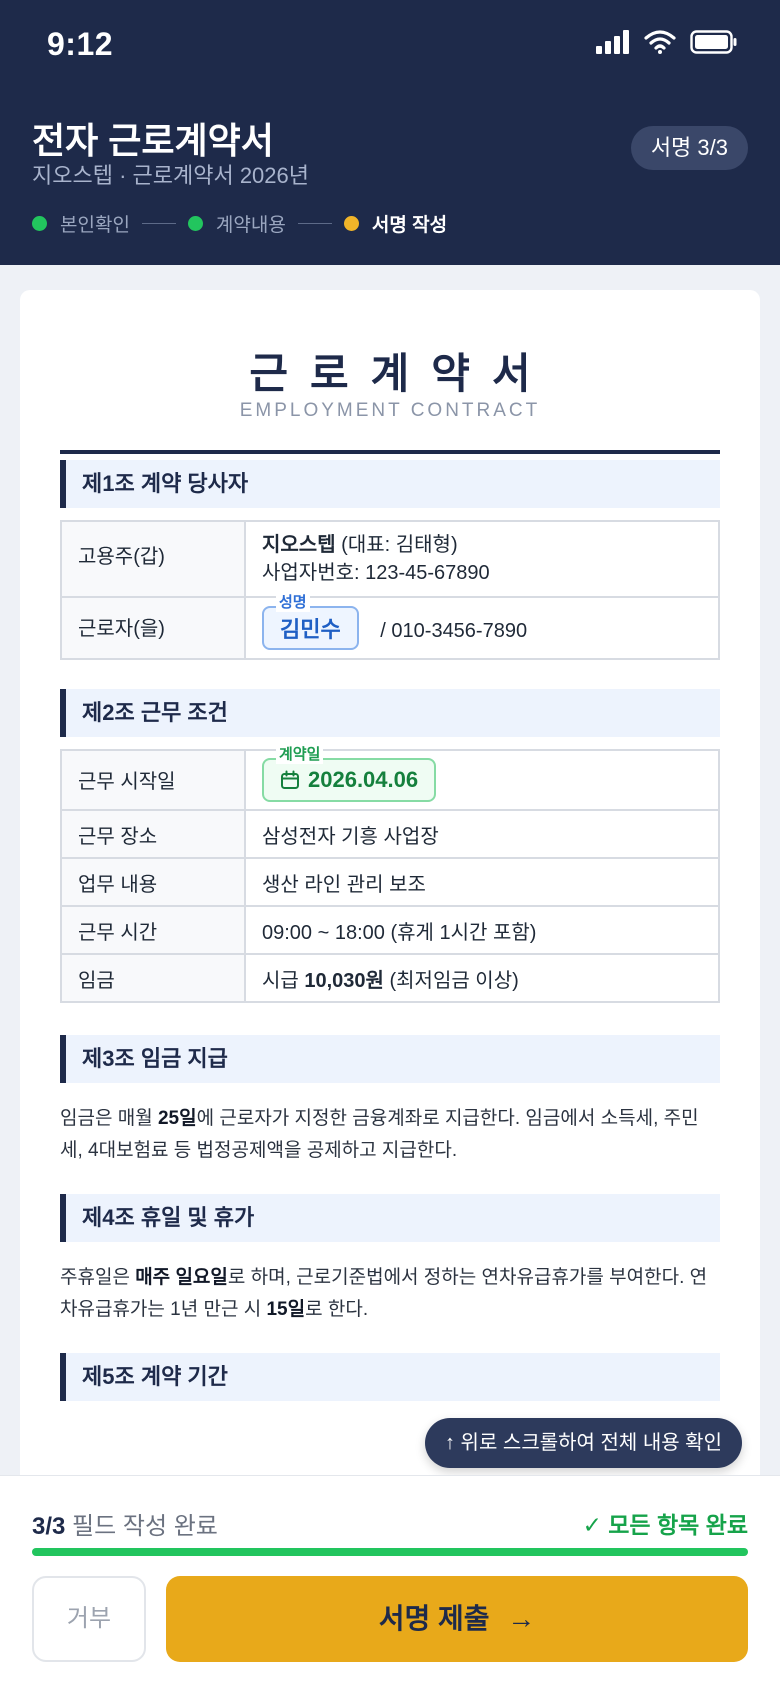 The image size is (780, 1688). Describe the element at coordinates (171, 175) in the screenshot. I see `page-subtitle: 지오스텝 · 근로계약서 2026년` at that location.